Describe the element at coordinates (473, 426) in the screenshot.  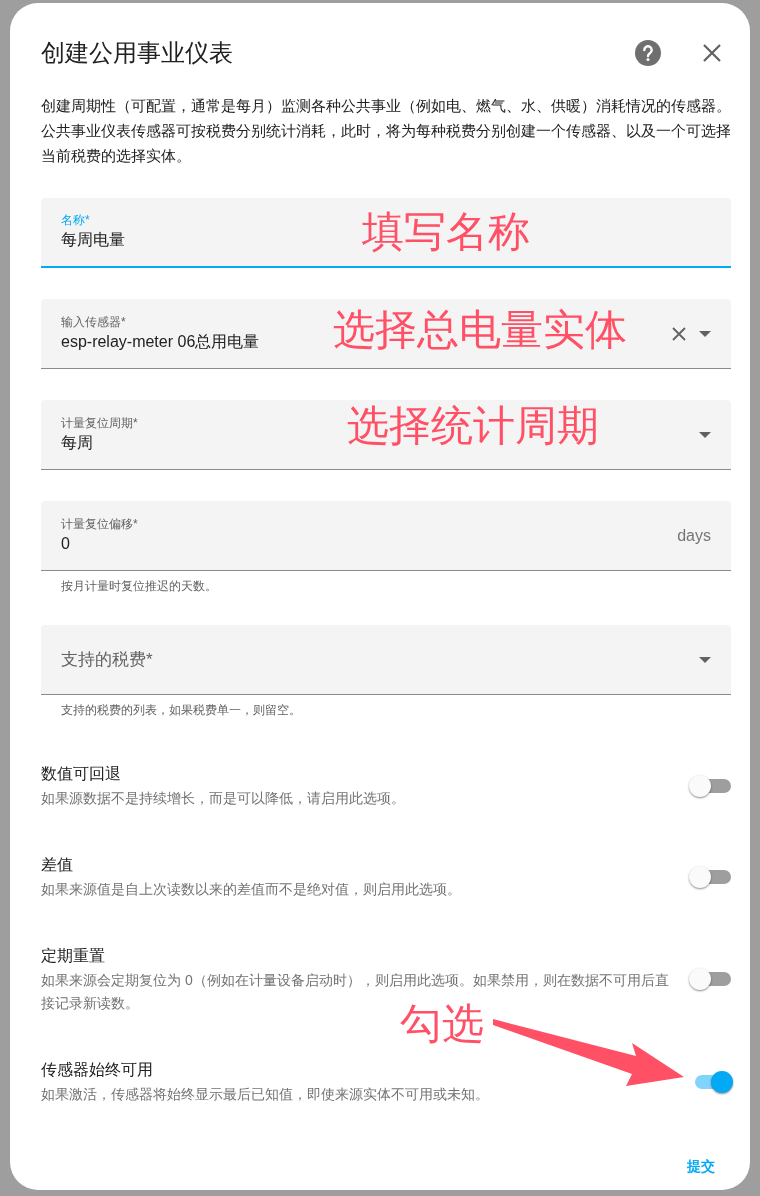
I see `annotation-text: 选择统计周期` at that location.